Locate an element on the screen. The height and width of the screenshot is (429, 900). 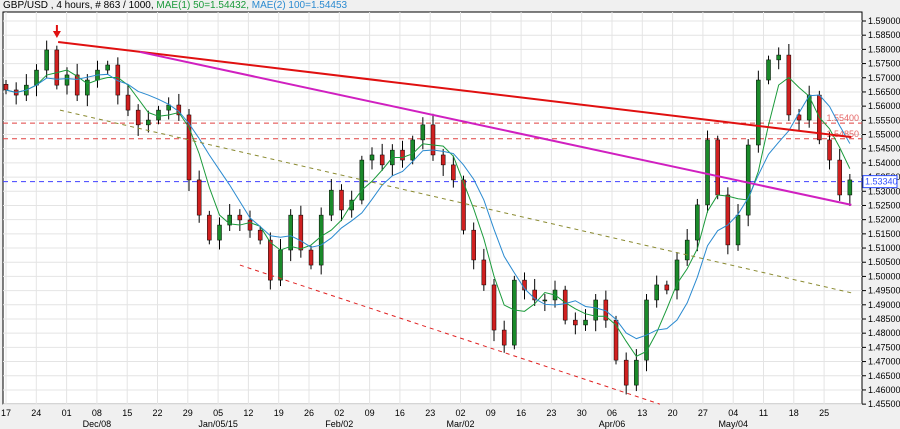
y-tick-label: 1.46000 is located at coordinates (884, 390).